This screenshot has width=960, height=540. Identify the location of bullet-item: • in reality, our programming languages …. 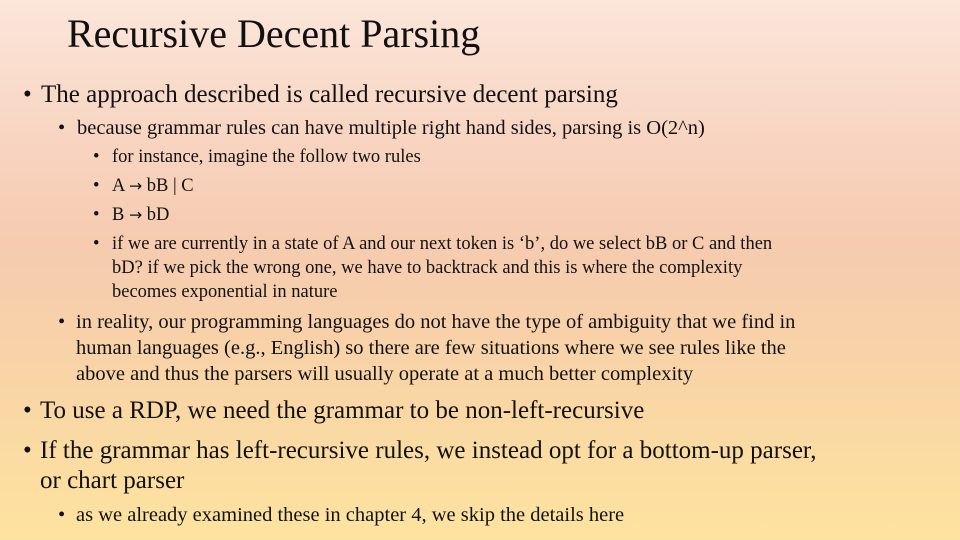
(426, 348).